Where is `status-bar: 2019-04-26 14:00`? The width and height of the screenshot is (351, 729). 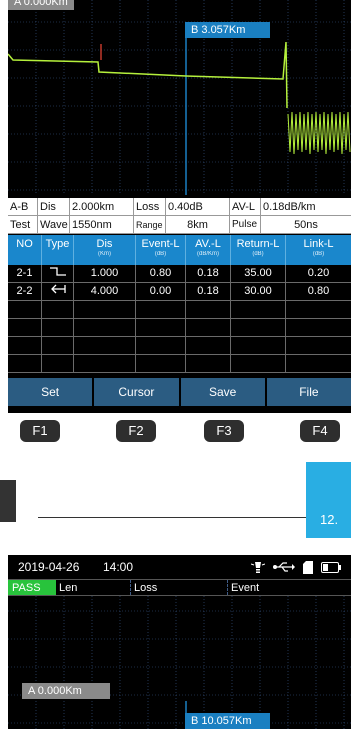
status-bar: 2019-04-26 14:00 is located at coordinates (179, 567).